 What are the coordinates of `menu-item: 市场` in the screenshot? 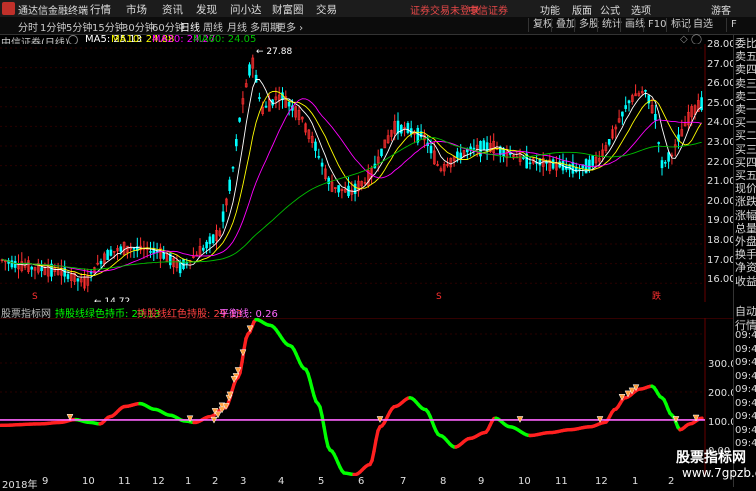 It's located at (136, 9).